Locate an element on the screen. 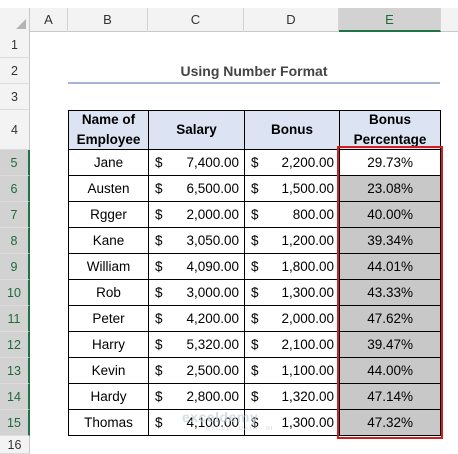  row-header-3: 3 is located at coordinates (15, 97).